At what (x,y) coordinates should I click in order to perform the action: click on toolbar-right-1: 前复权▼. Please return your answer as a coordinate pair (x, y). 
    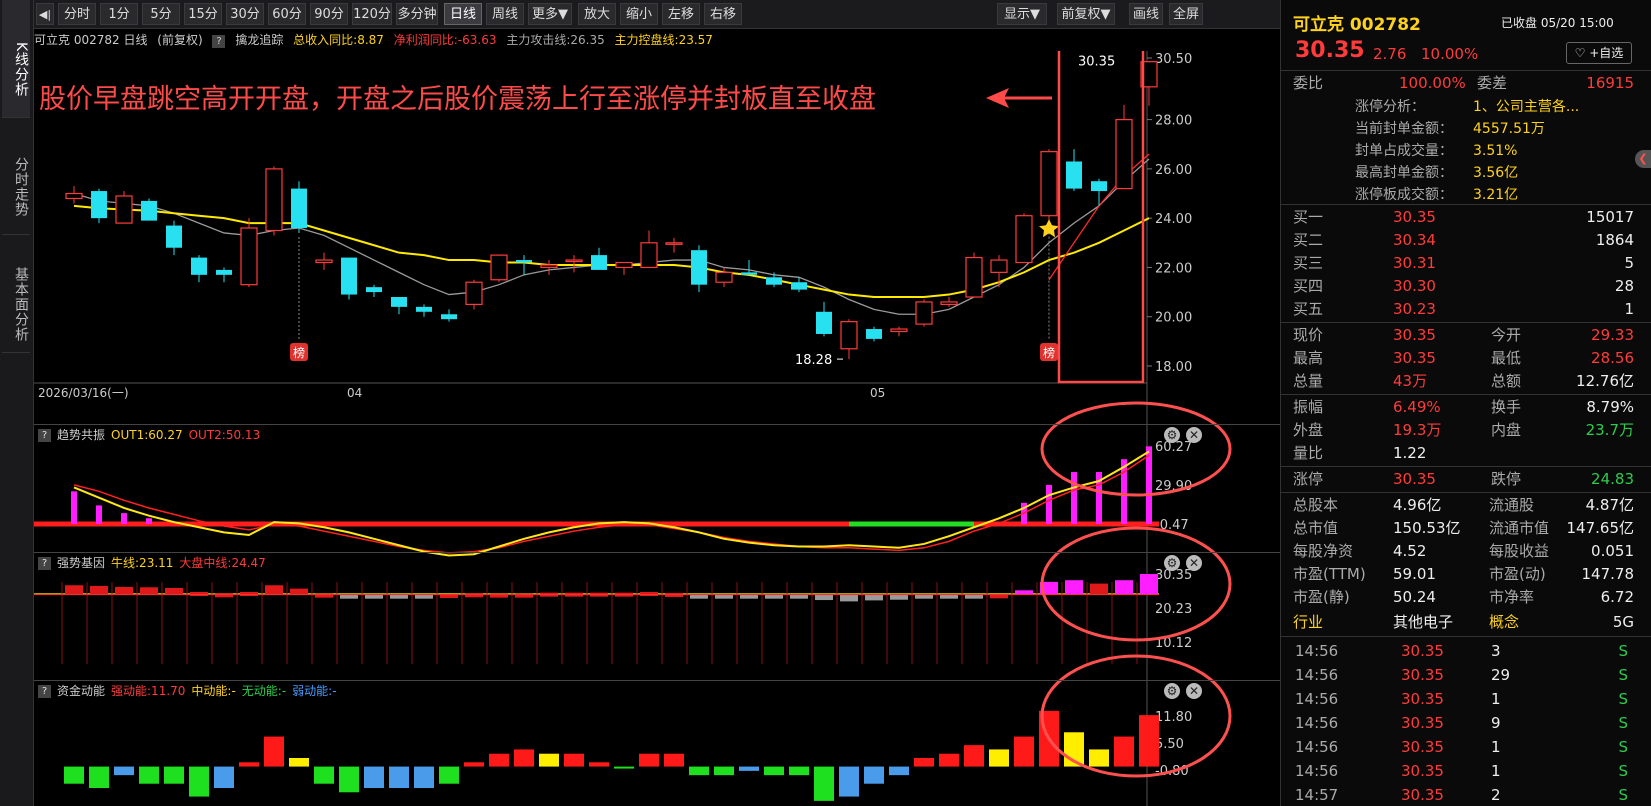
    Looking at the image, I should click on (1086, 14).